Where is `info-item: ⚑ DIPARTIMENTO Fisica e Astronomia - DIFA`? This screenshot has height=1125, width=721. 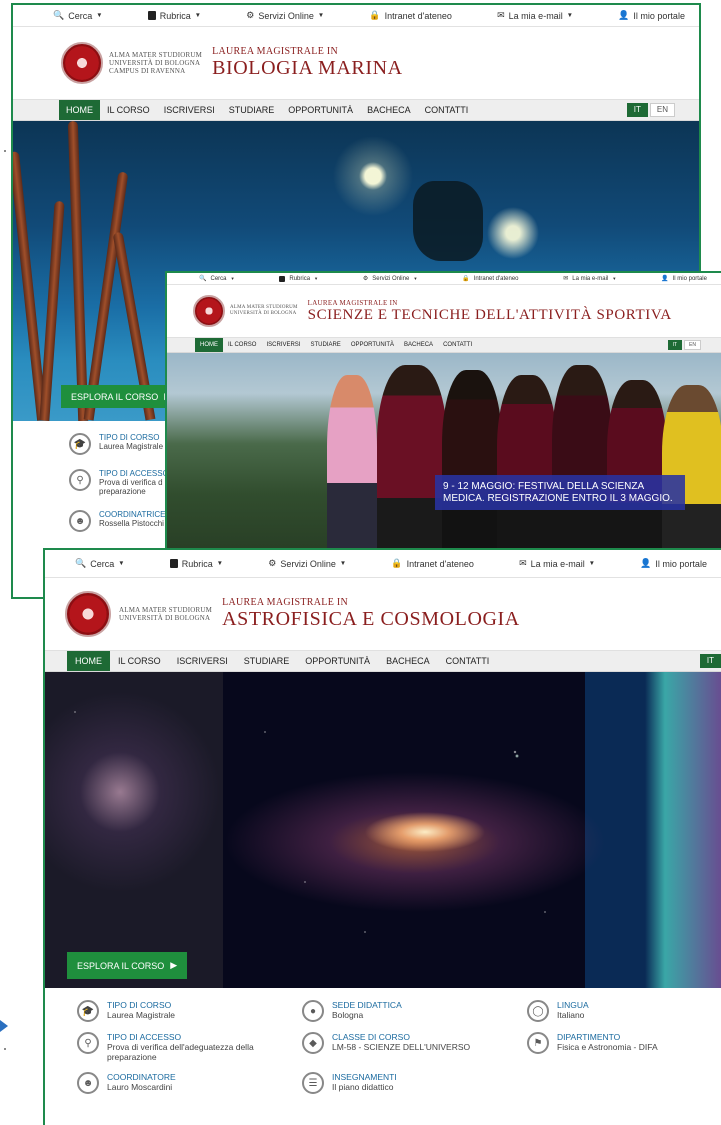 info-item: ⚑ DIPARTIMENTO Fisica e Astronomia - DIFA is located at coordinates (624, 1047).